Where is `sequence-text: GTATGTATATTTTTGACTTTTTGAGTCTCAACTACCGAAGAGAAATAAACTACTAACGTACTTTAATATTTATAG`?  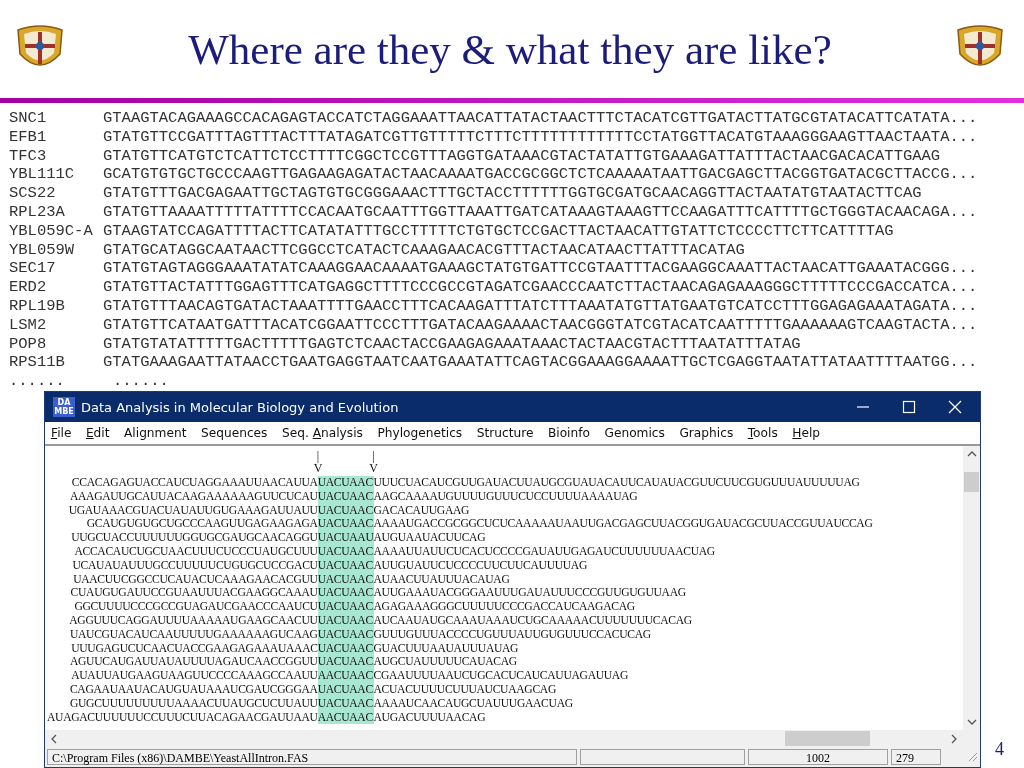 sequence-text: GTATGTATATTTTTGACTTTTTGAGTCTCAACTACCGAAGAGAAATAAACTACTAACGTACTTTAATATTTATAG is located at coordinates (452, 344).